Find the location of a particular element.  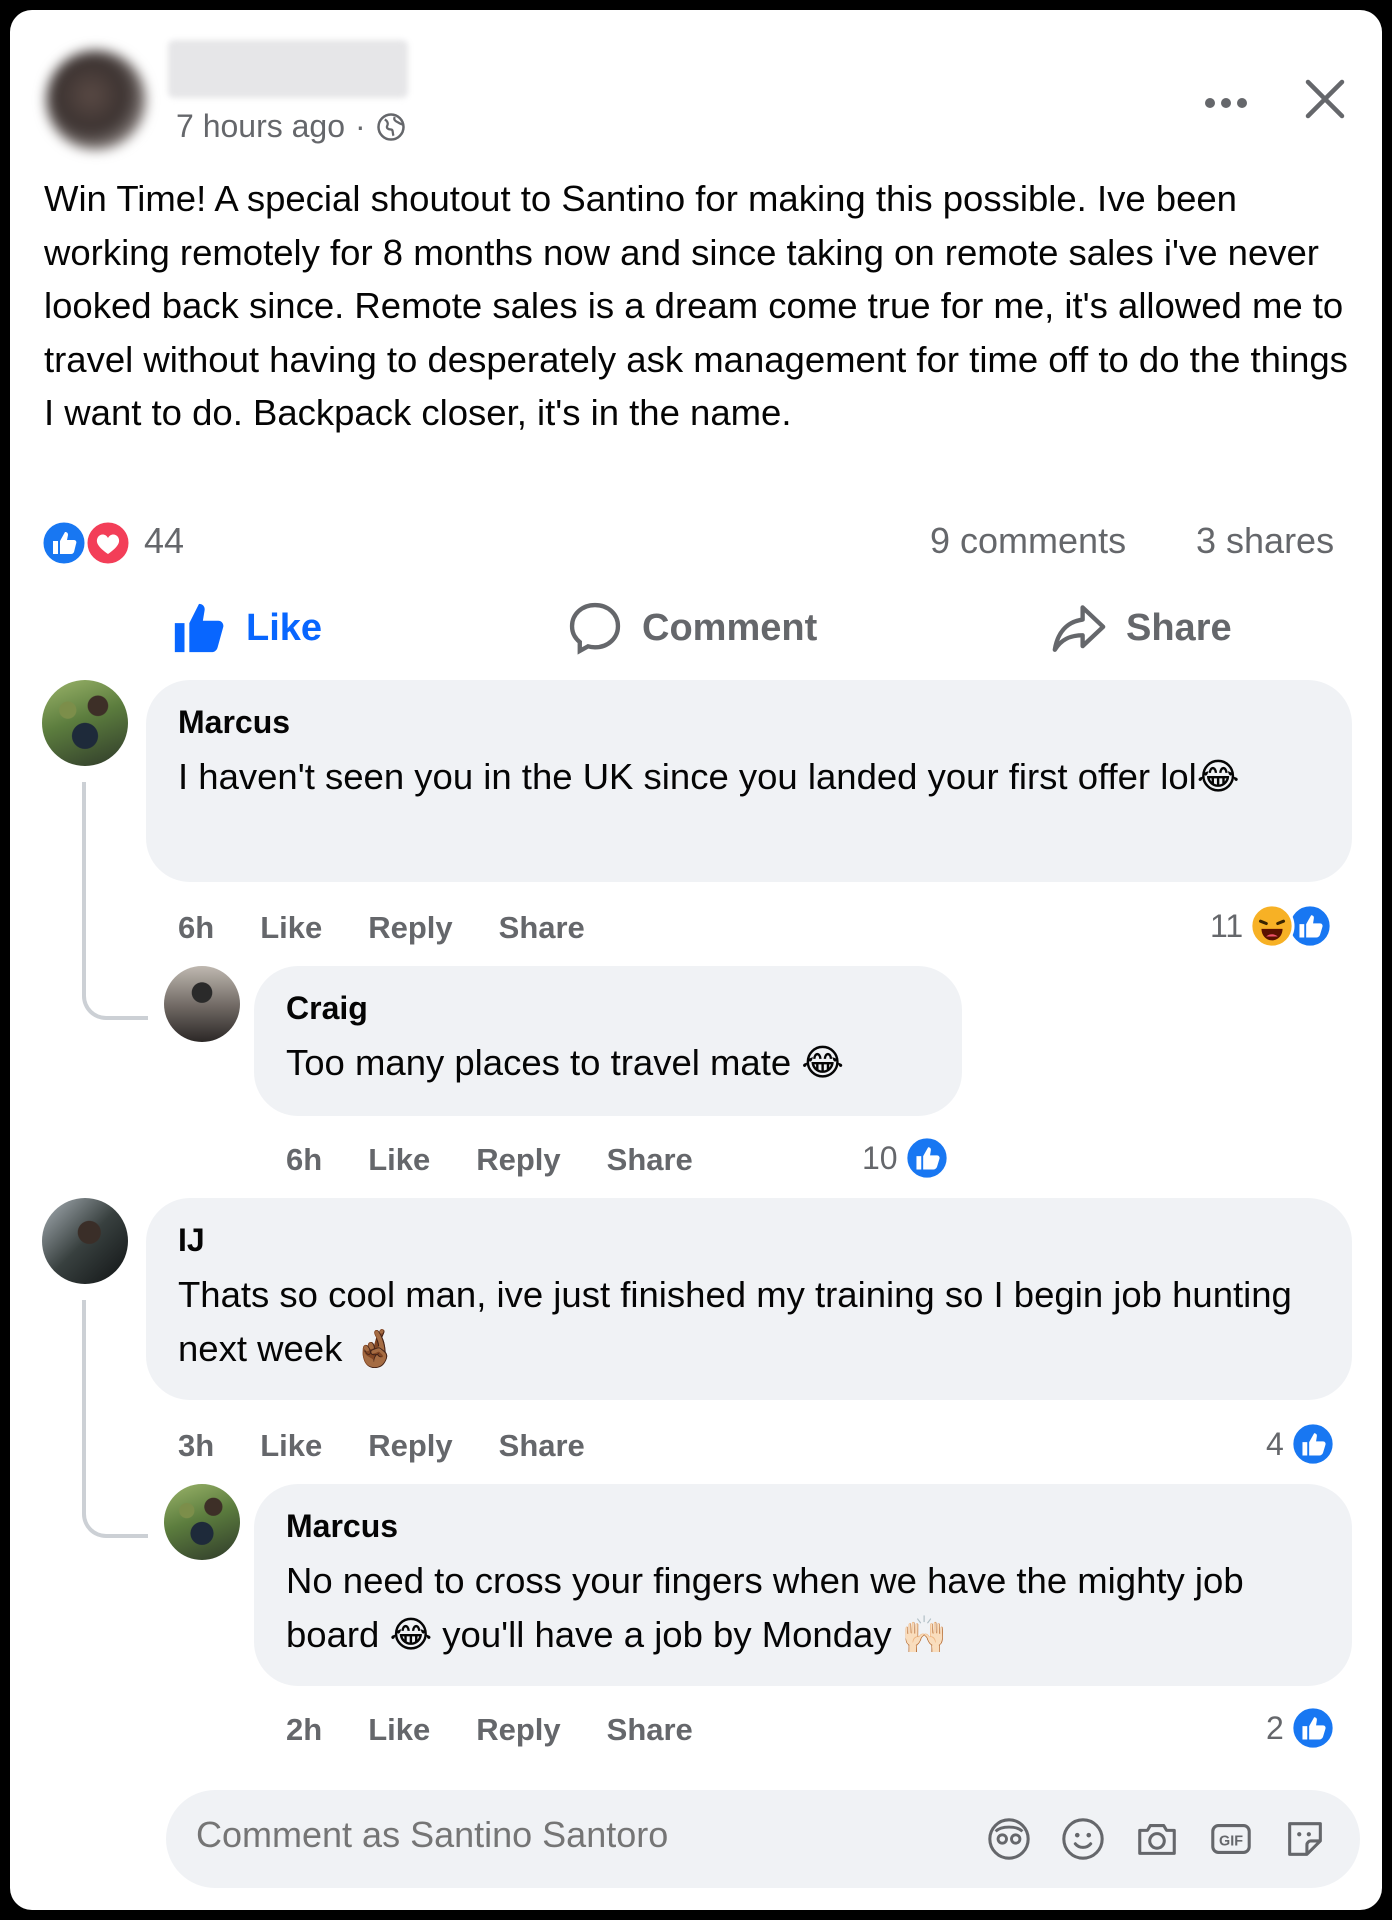

comment-actions: 2h Like Reply Share is located at coordinates (489, 1730).